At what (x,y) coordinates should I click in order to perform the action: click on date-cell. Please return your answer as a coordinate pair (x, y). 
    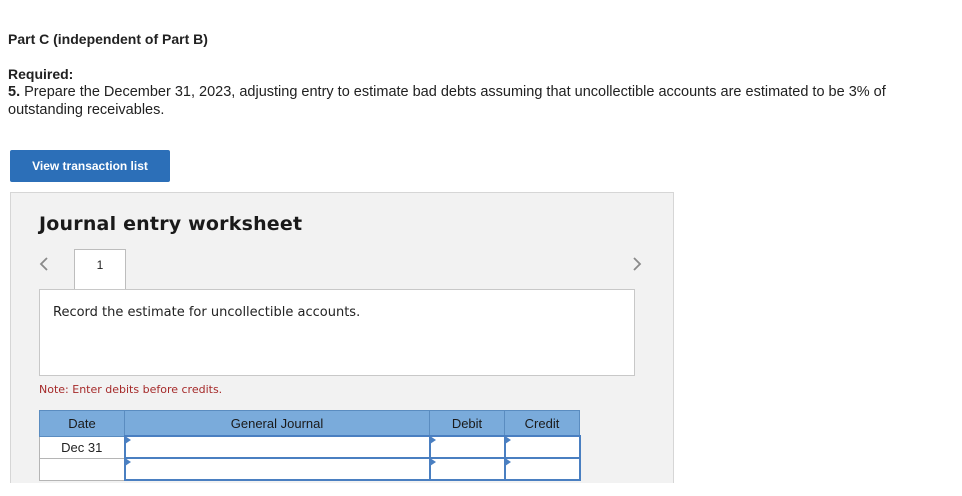
    Looking at the image, I should click on (82, 469).